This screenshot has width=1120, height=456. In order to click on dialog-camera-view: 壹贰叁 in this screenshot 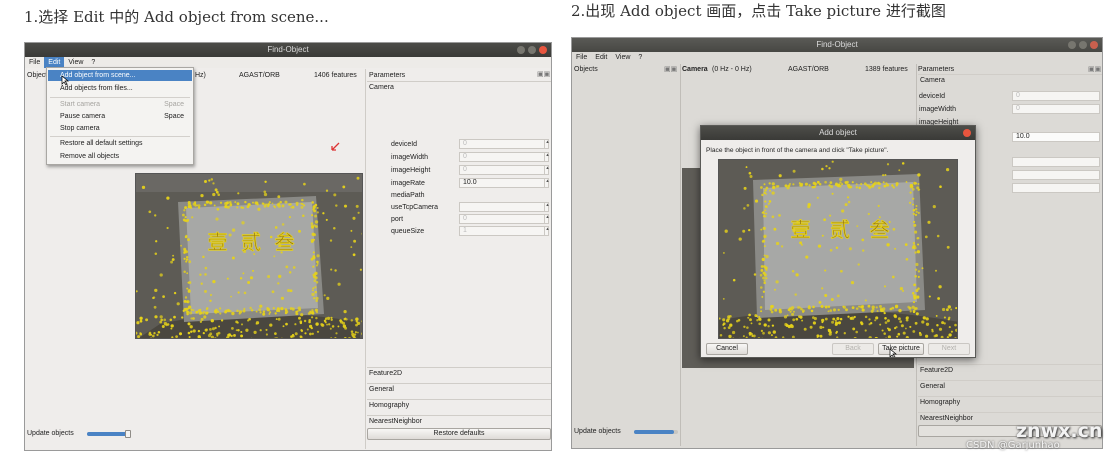, I will do `click(838, 249)`.